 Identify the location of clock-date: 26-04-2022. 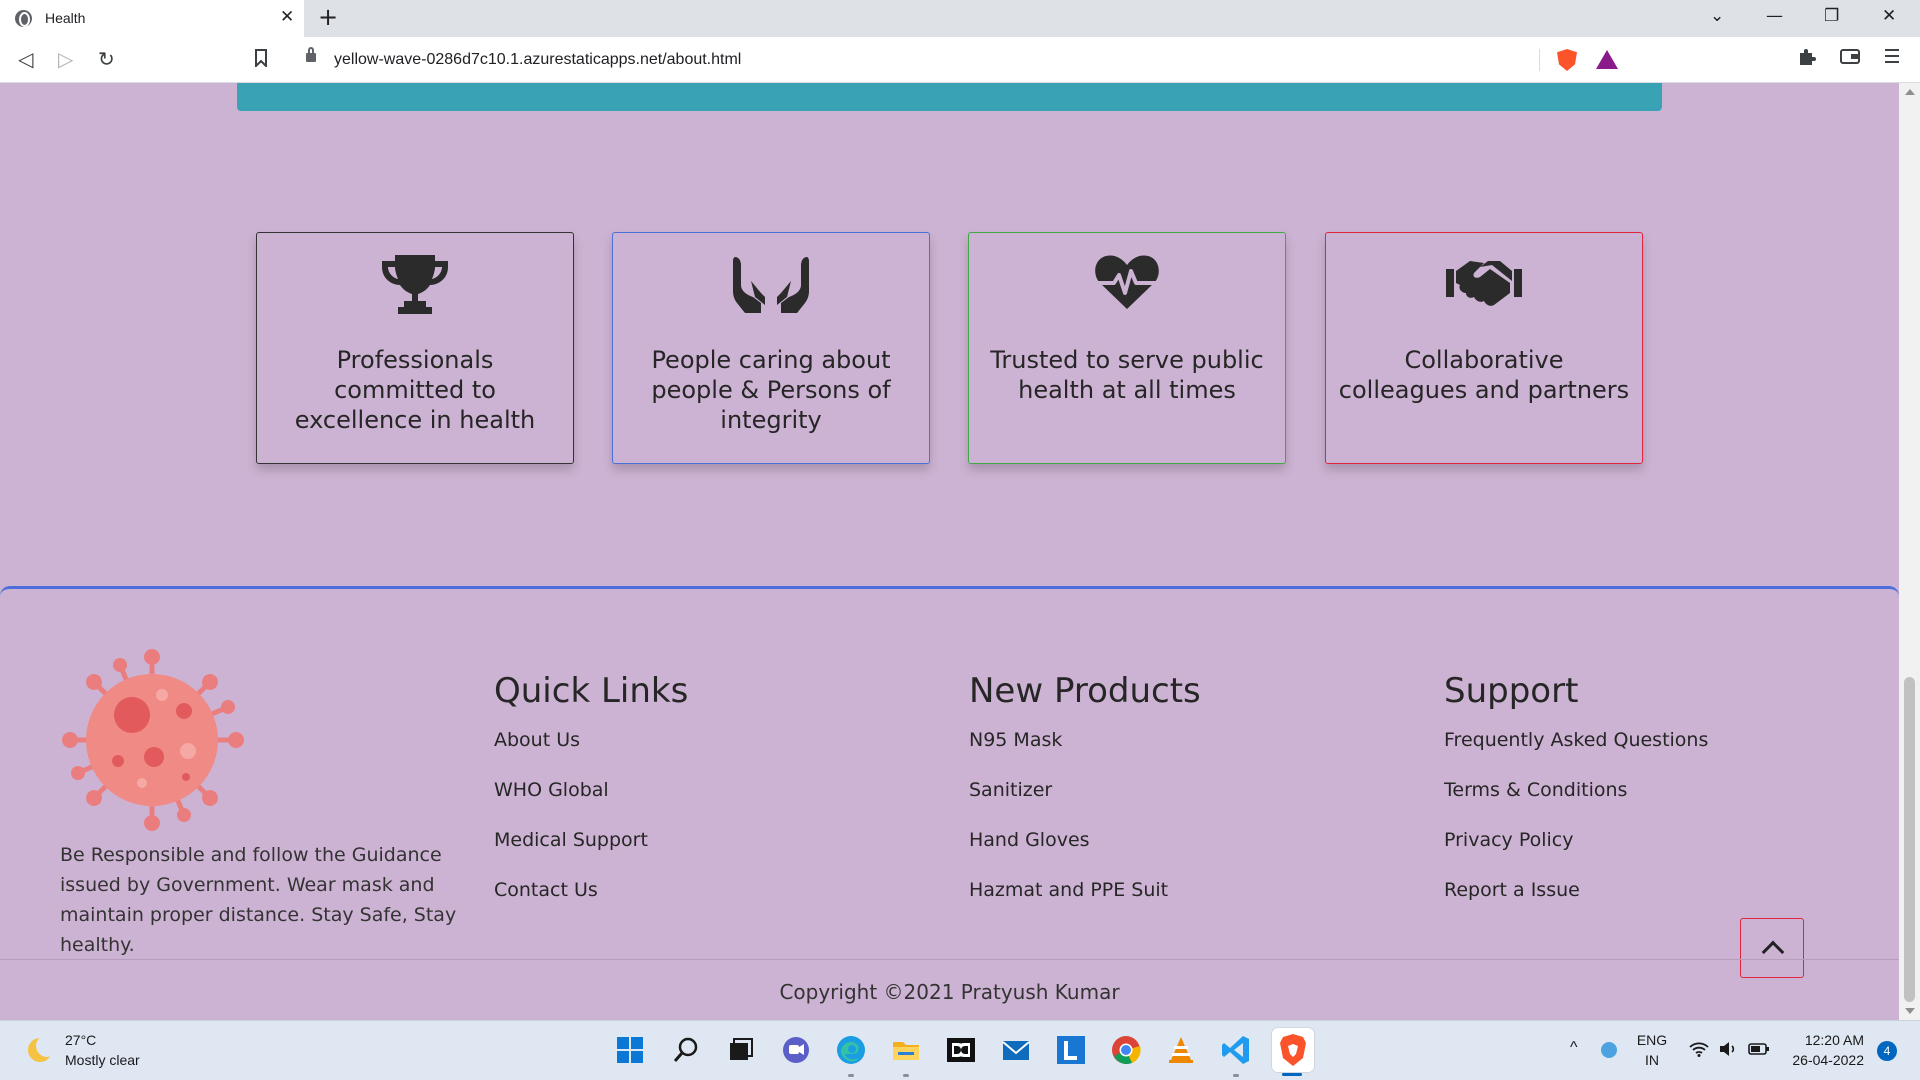
(1824, 1060).